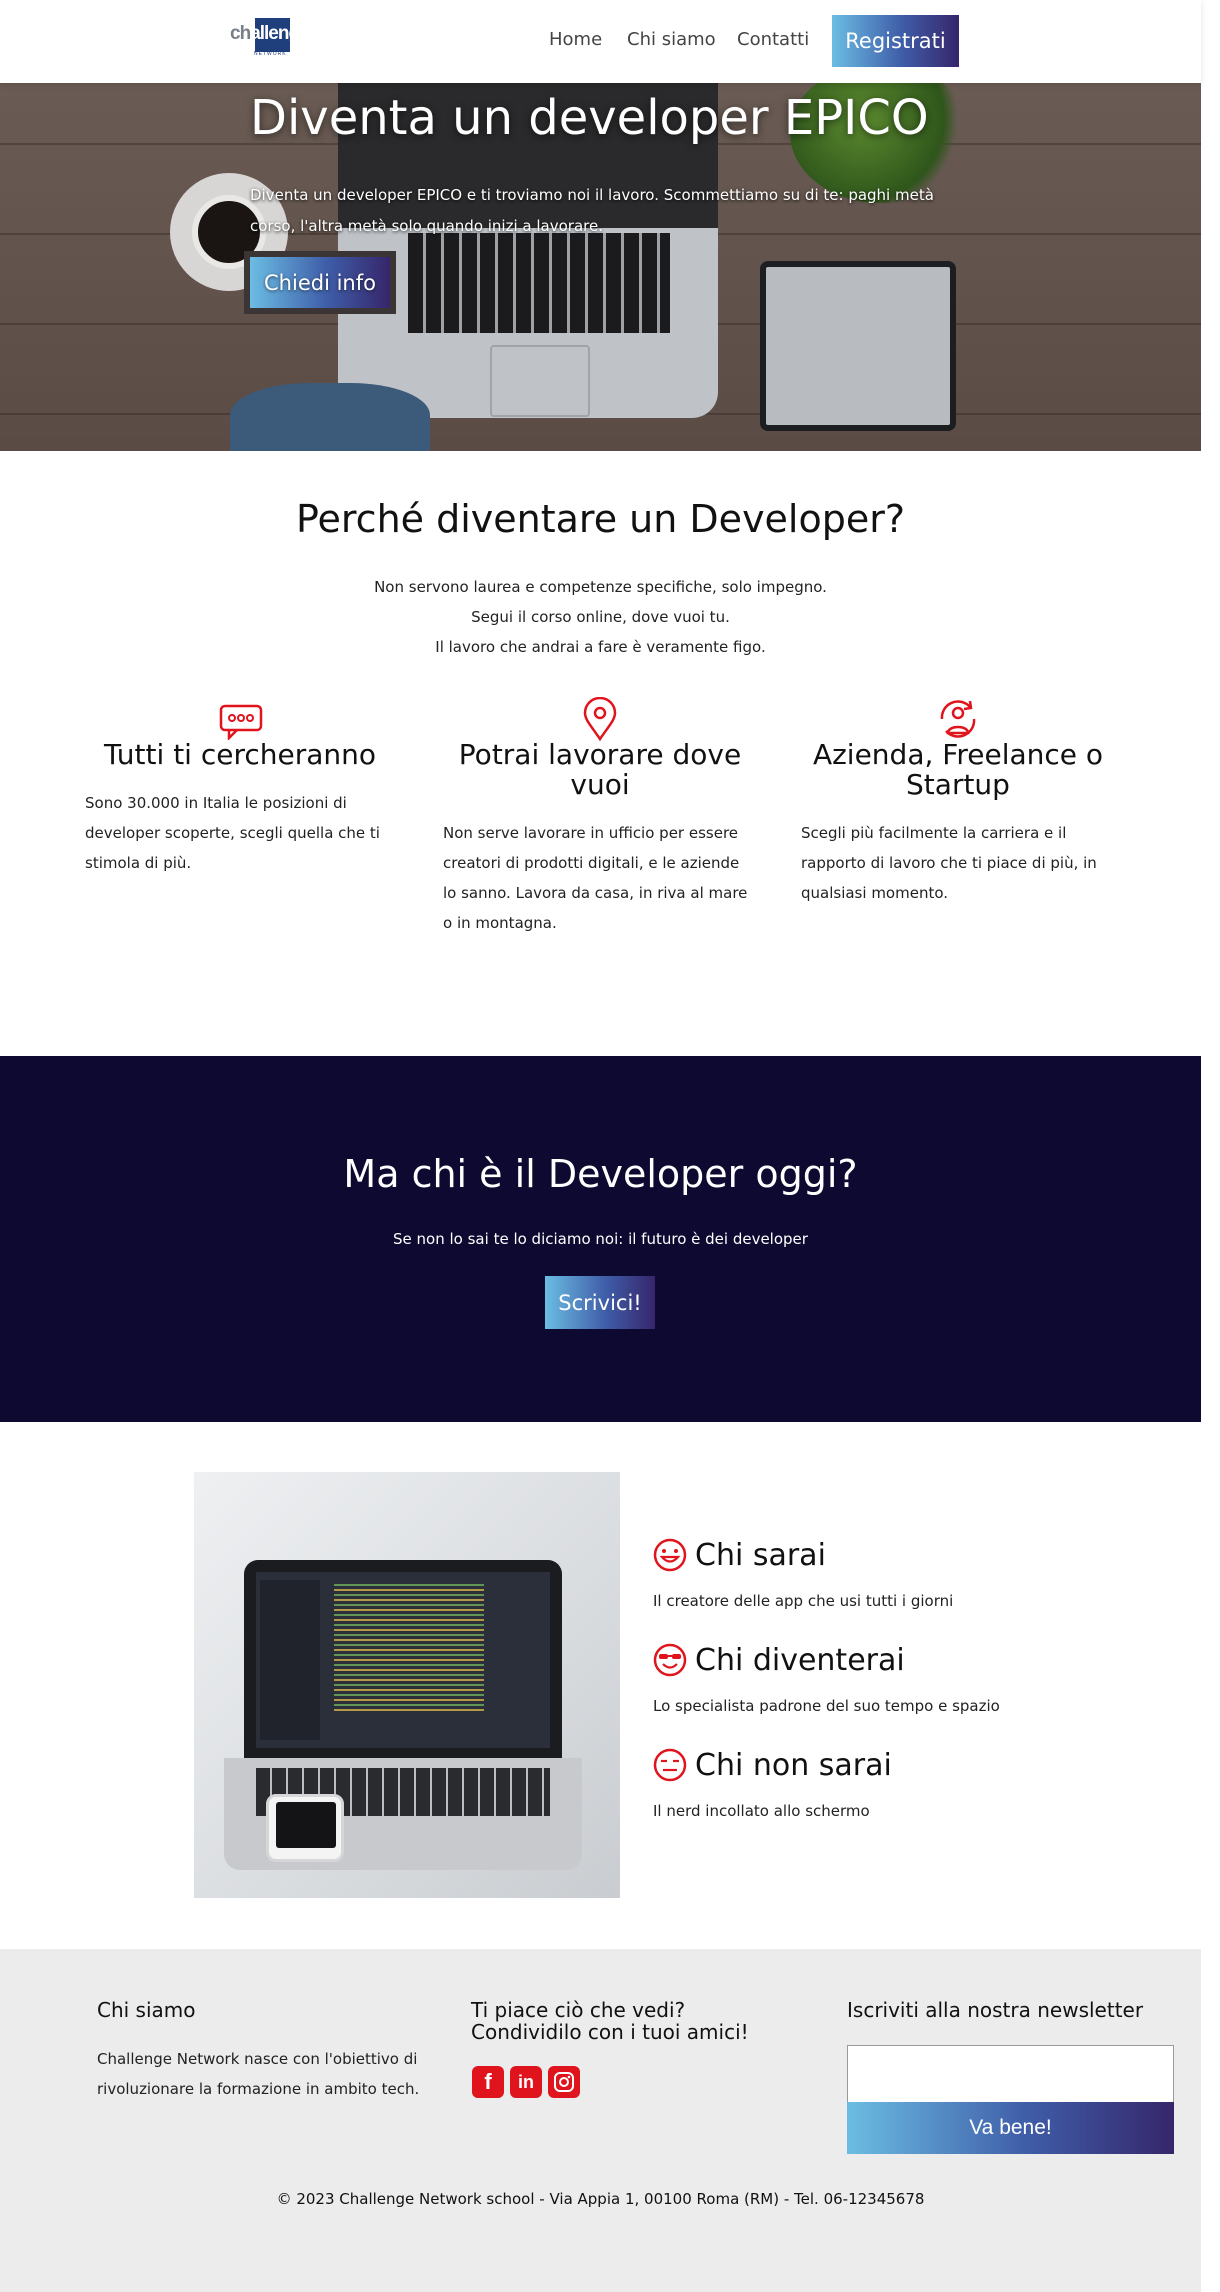 The height and width of the screenshot is (2292, 1220). What do you see at coordinates (600, 1174) in the screenshot?
I see `band-title: Ma chi è il Developer oggi?` at bounding box center [600, 1174].